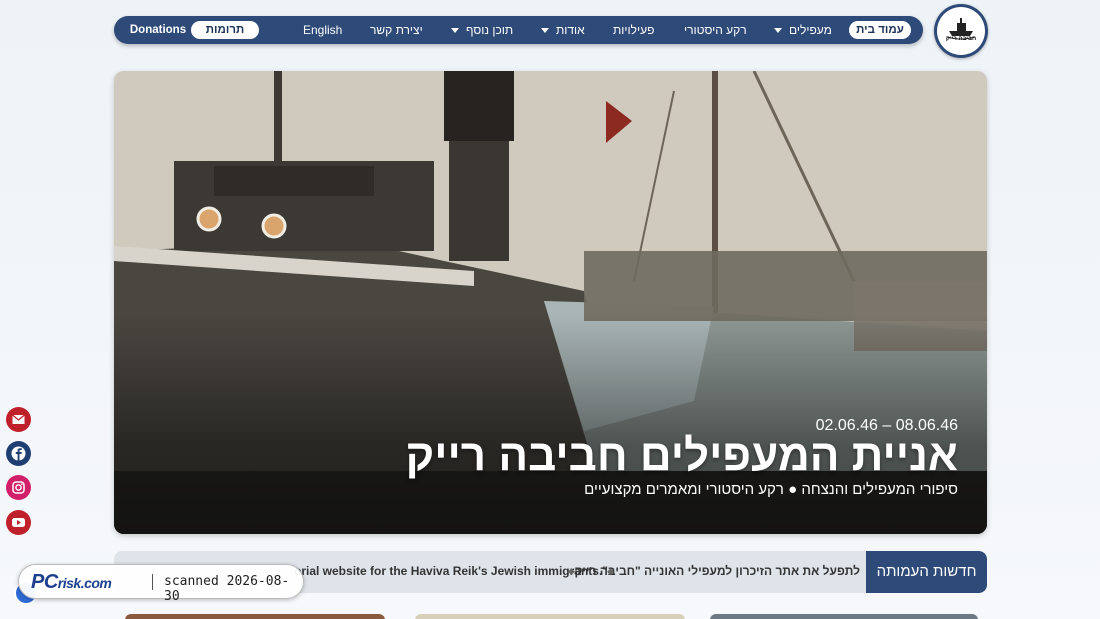 The height and width of the screenshot is (619, 1100). What do you see at coordinates (44, 582) in the screenshot?
I see `watermark-brand: PC` at bounding box center [44, 582].